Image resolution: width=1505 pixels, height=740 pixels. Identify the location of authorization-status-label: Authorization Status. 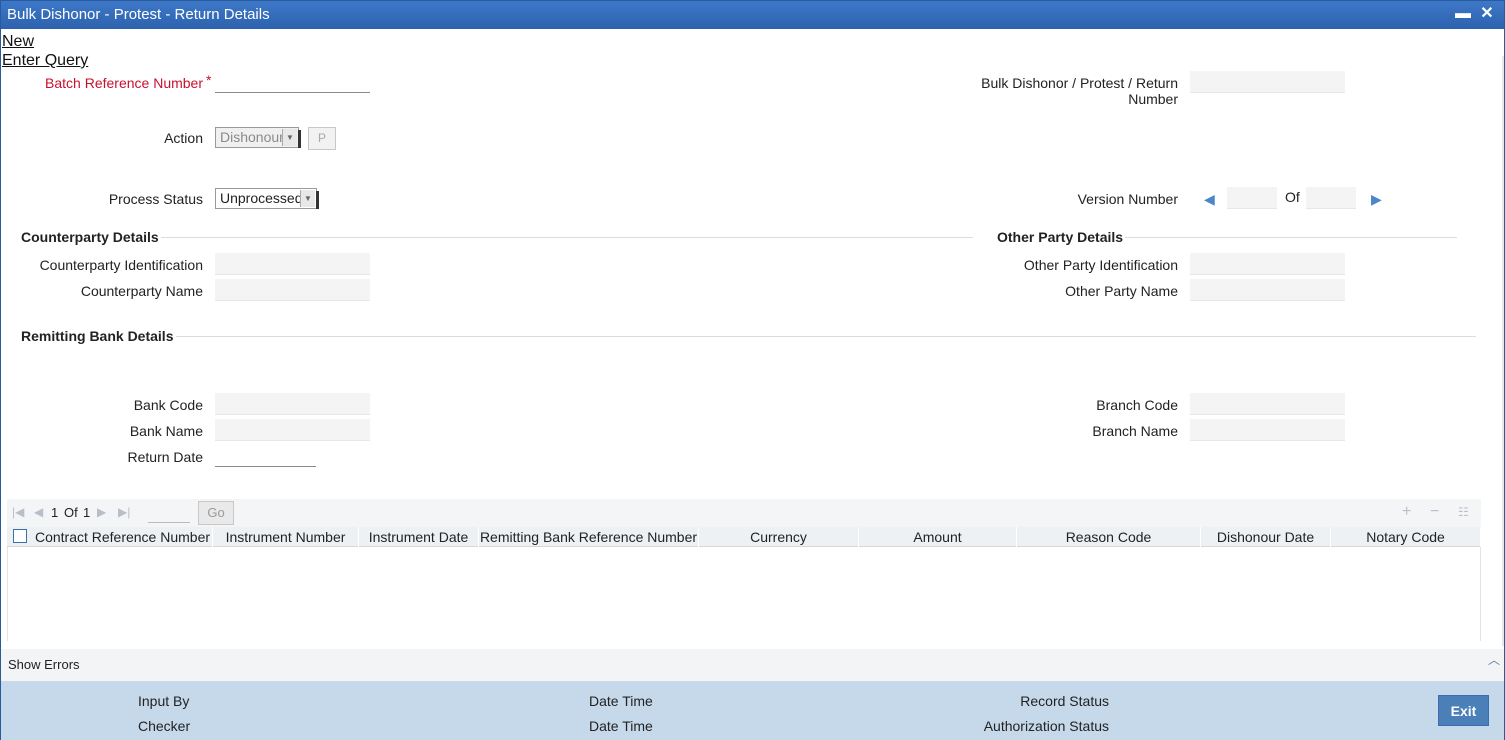
(1046, 726).